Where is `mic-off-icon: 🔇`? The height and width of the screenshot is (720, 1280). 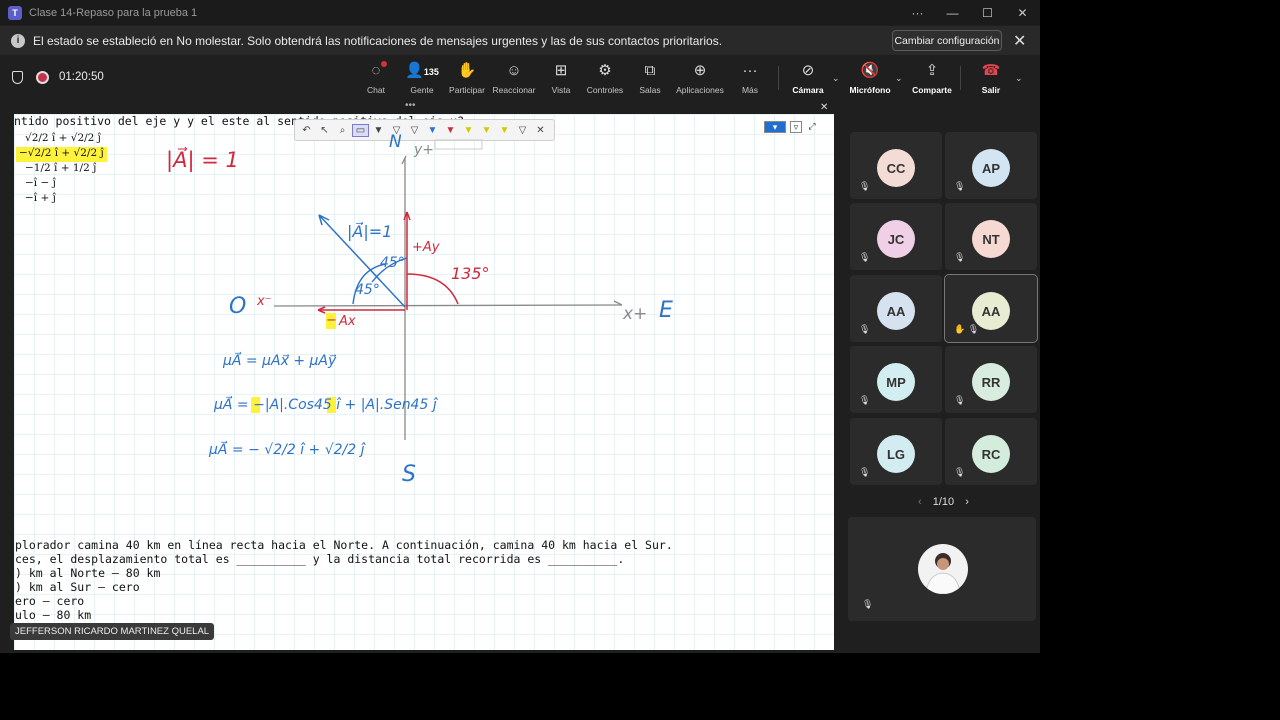
mic-off-icon: 🔇 is located at coordinates (870, 70).